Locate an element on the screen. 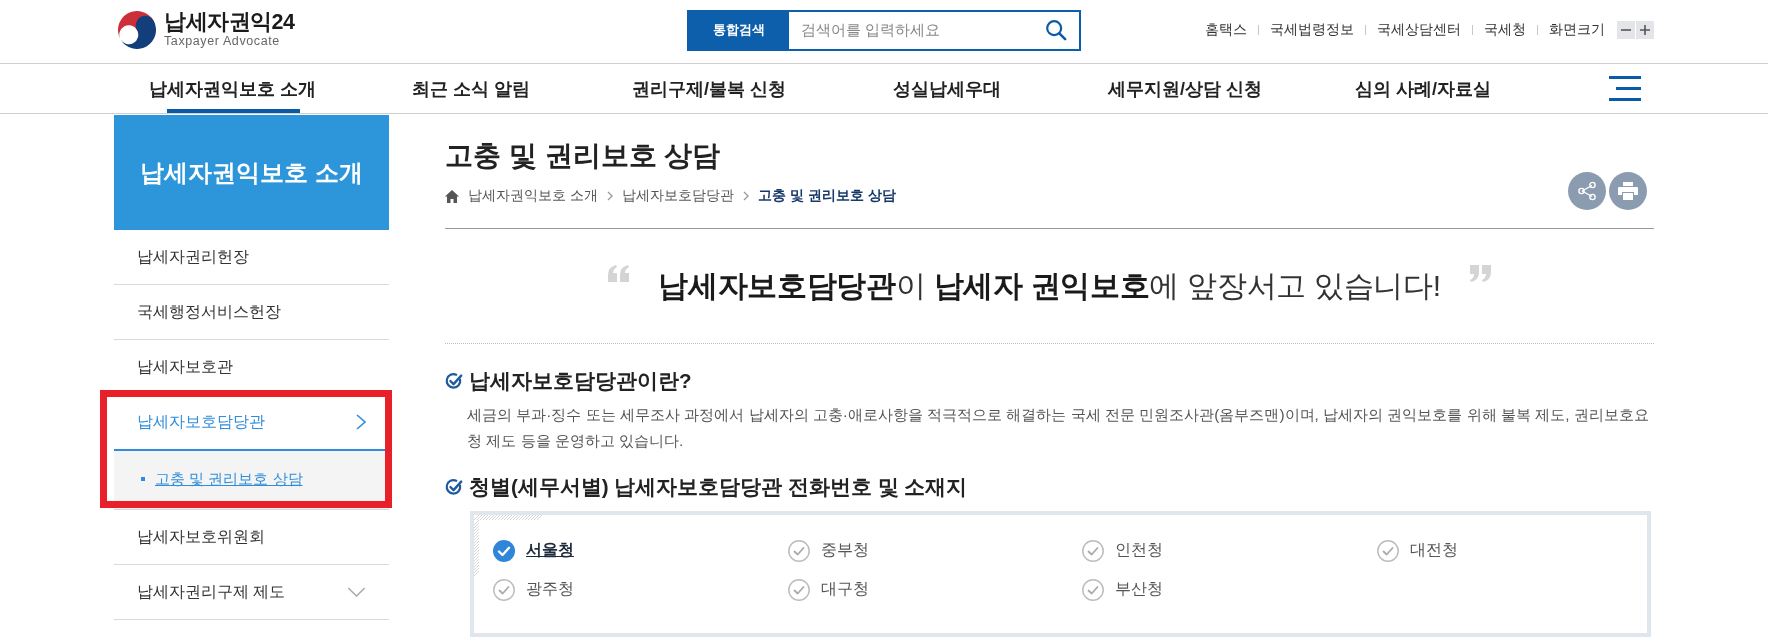 Image resolution: width=1768 pixels, height=643 pixels. breadcrumb-item: 고충 및 권리보호 상담 is located at coordinates (826, 196).